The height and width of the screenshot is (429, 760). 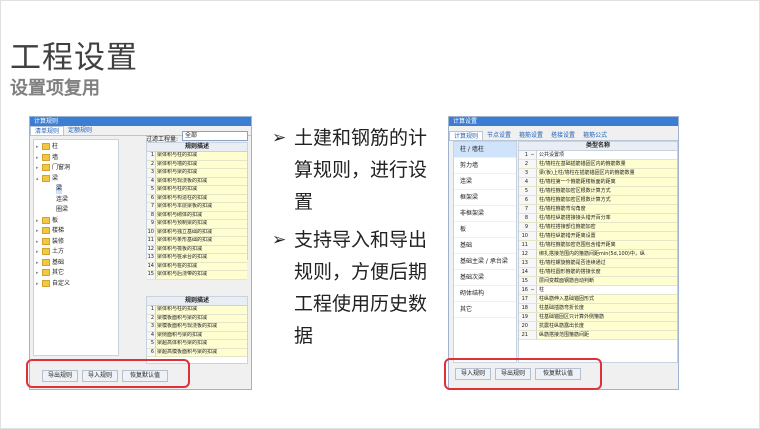 I want to click on filter-select: 全部, so click(x=215, y=136).